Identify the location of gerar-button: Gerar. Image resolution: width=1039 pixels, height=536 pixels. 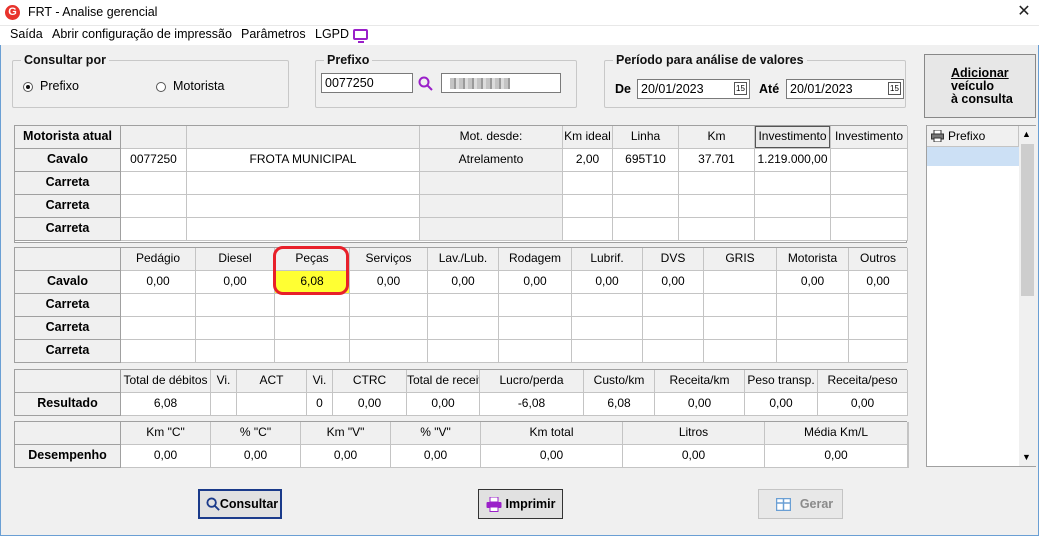
(800, 504).